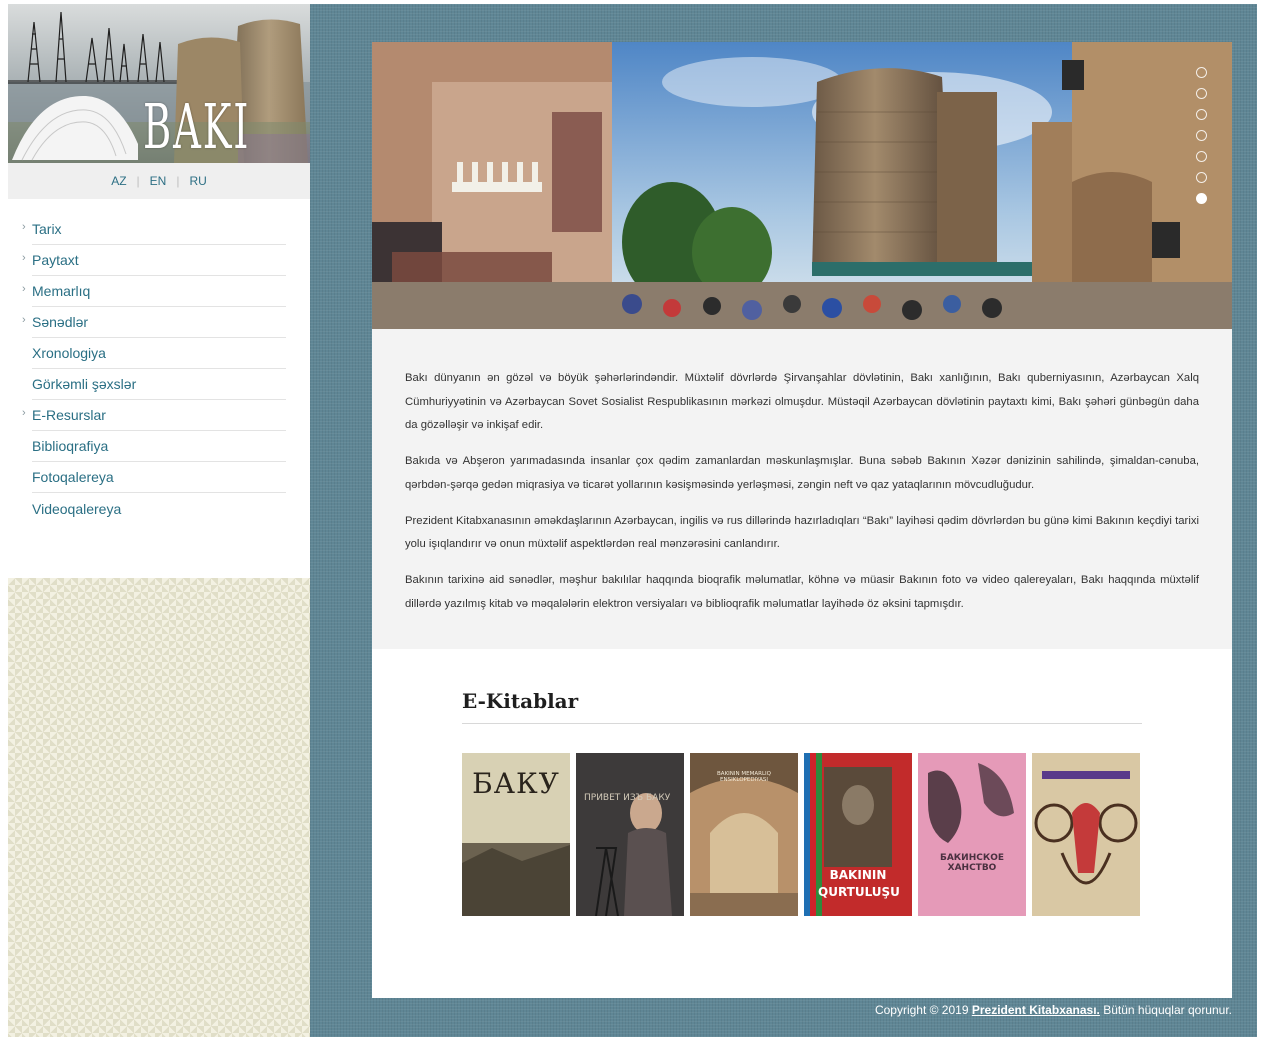  I want to click on decorative-pattern, so click(159, 807).